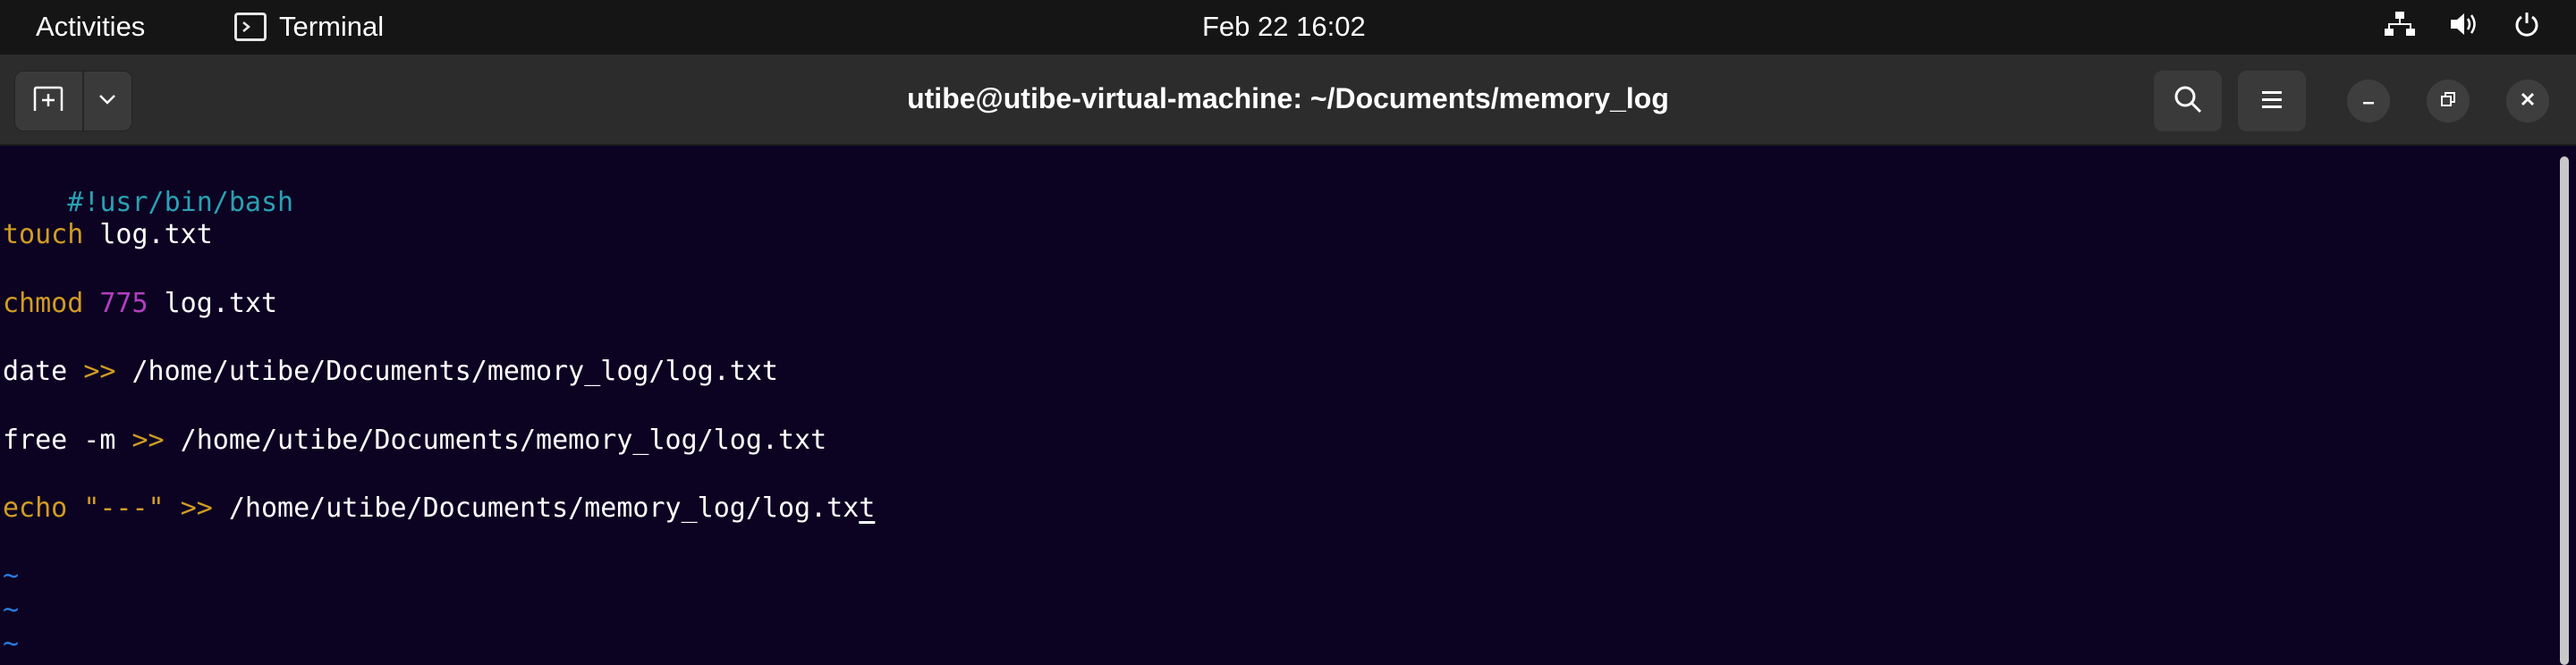 This screenshot has width=2576, height=665. I want to click on restore-icon, so click(2448, 101).